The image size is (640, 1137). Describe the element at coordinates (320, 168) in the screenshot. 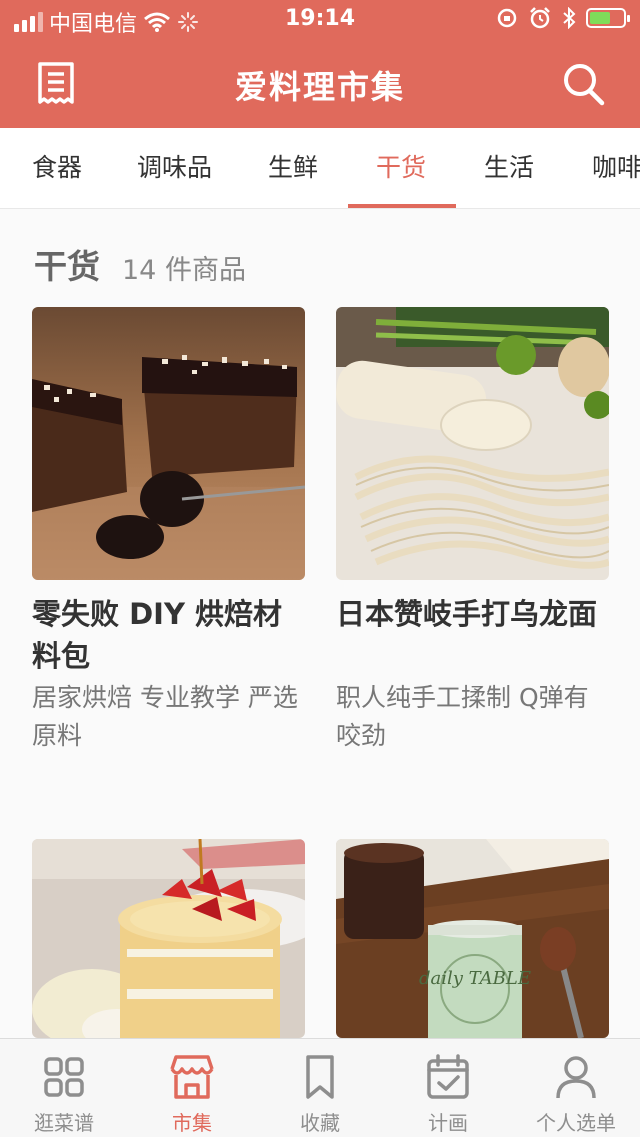

I see `category-tabs: 食器 调味品 生鲜 干货 生活 咖啡` at that location.